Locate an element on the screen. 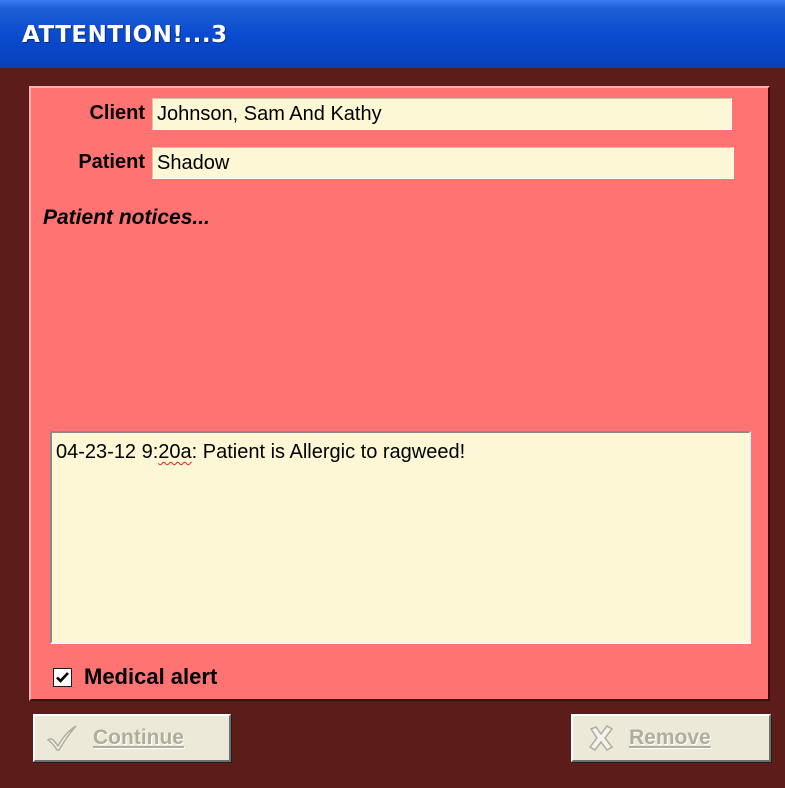 This screenshot has width=785, height=788. checkmark-icon is located at coordinates (62, 738).